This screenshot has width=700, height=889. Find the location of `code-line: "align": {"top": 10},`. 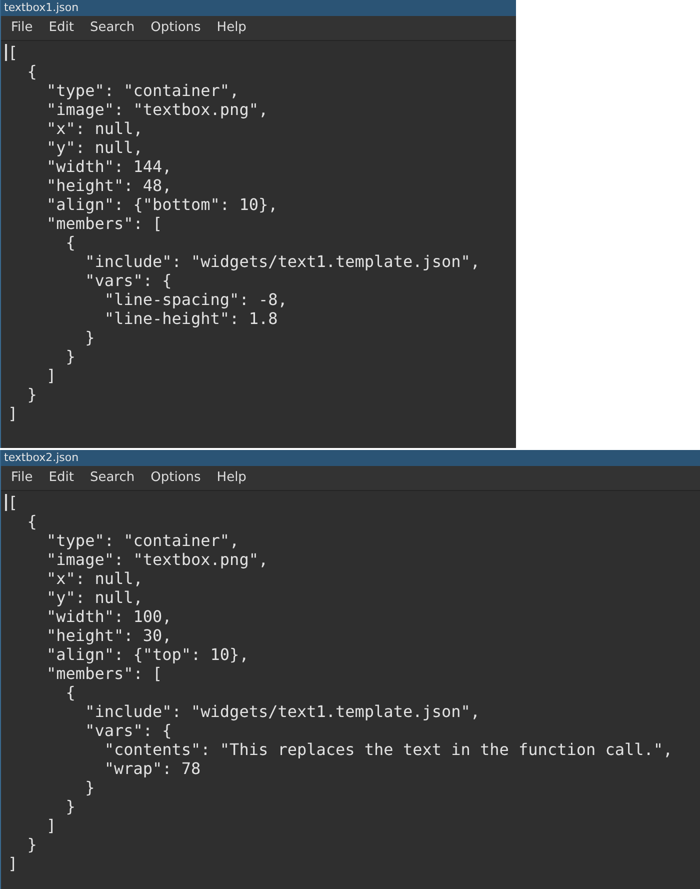

code-line: "align": {"top": 10}, is located at coordinates (148, 654).